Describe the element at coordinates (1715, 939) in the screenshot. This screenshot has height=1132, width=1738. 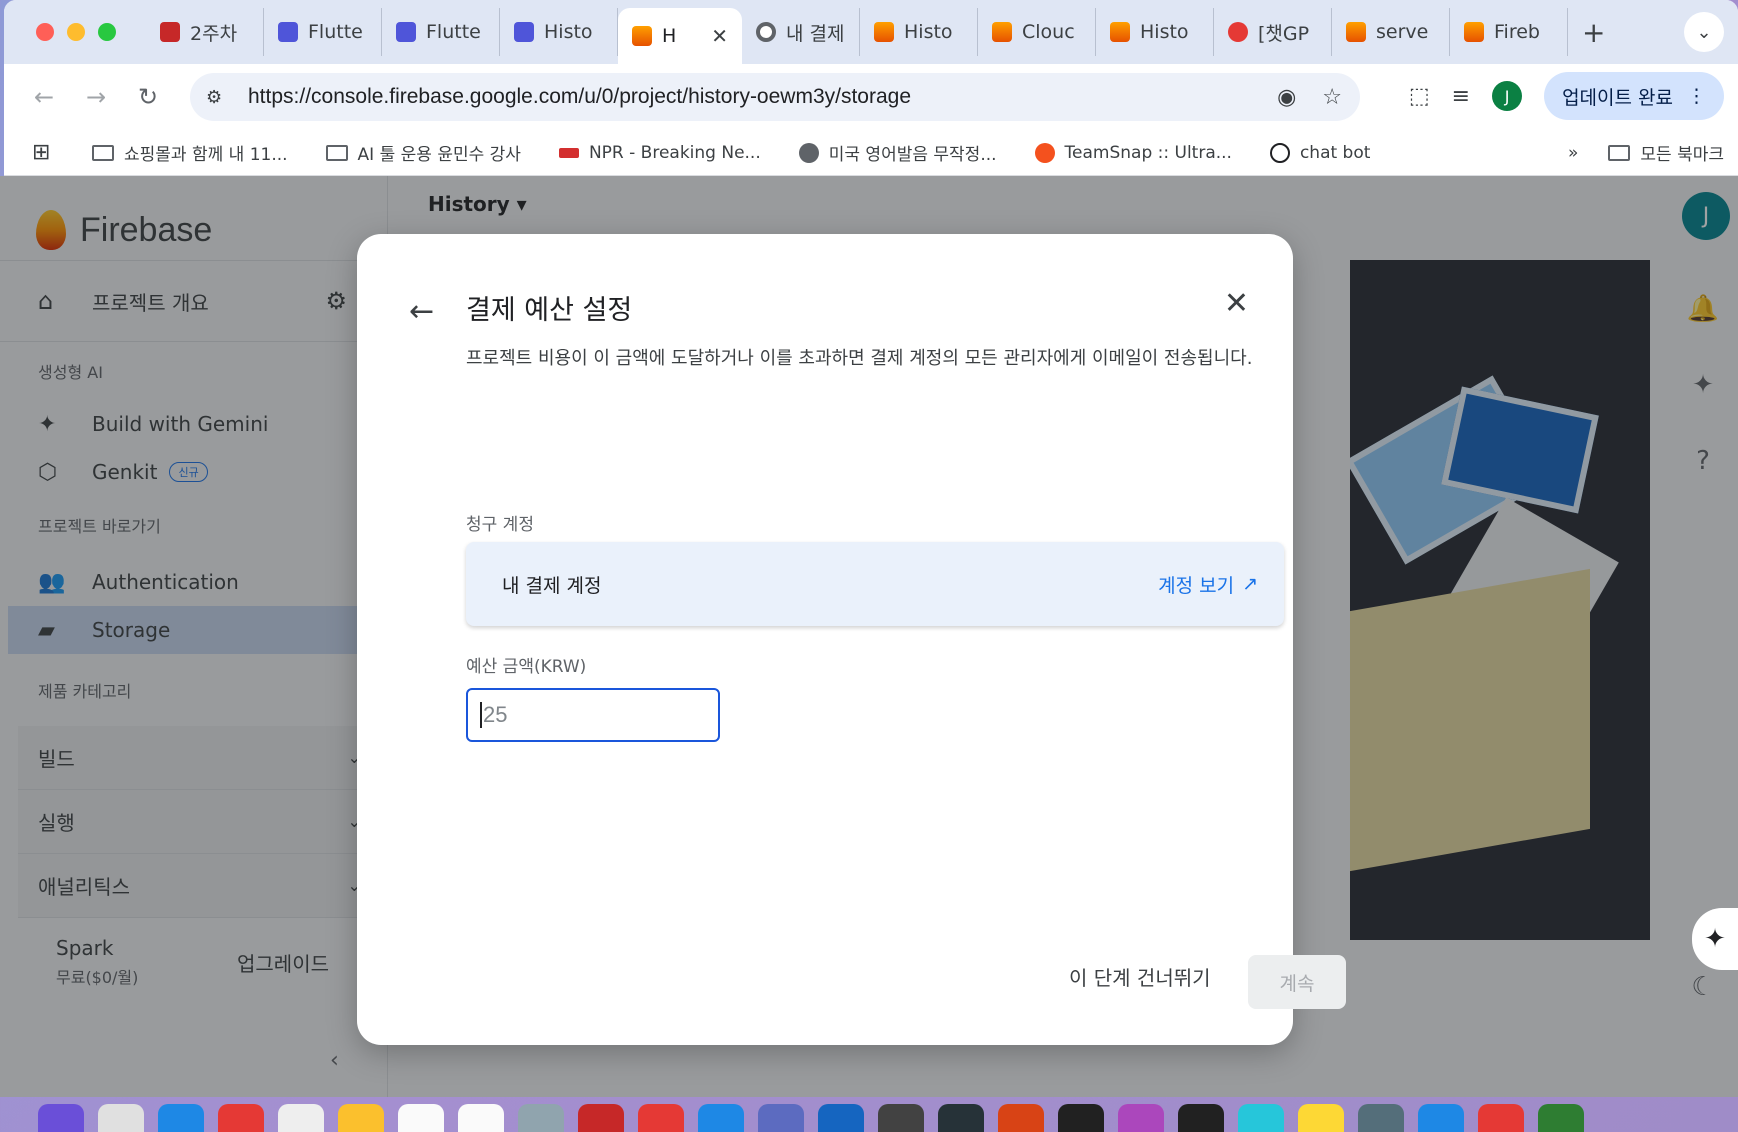
I see `sparkle-icon: ✦` at that location.